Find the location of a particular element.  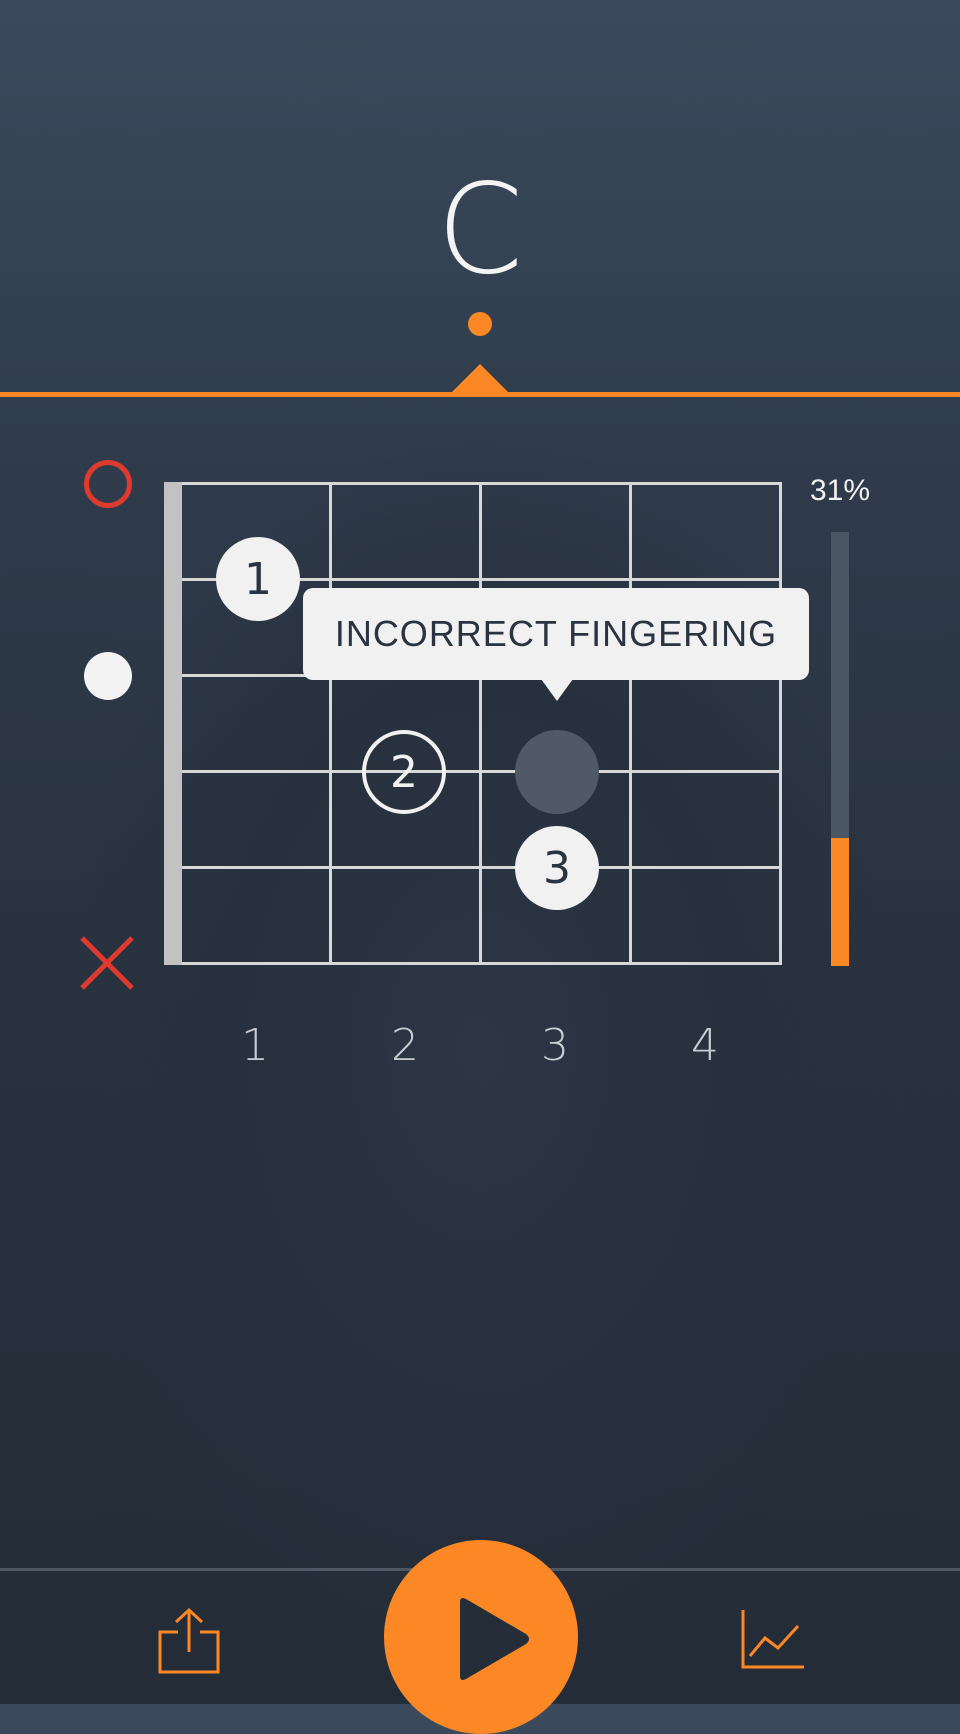

finger-label: 3 is located at coordinates (557, 868).